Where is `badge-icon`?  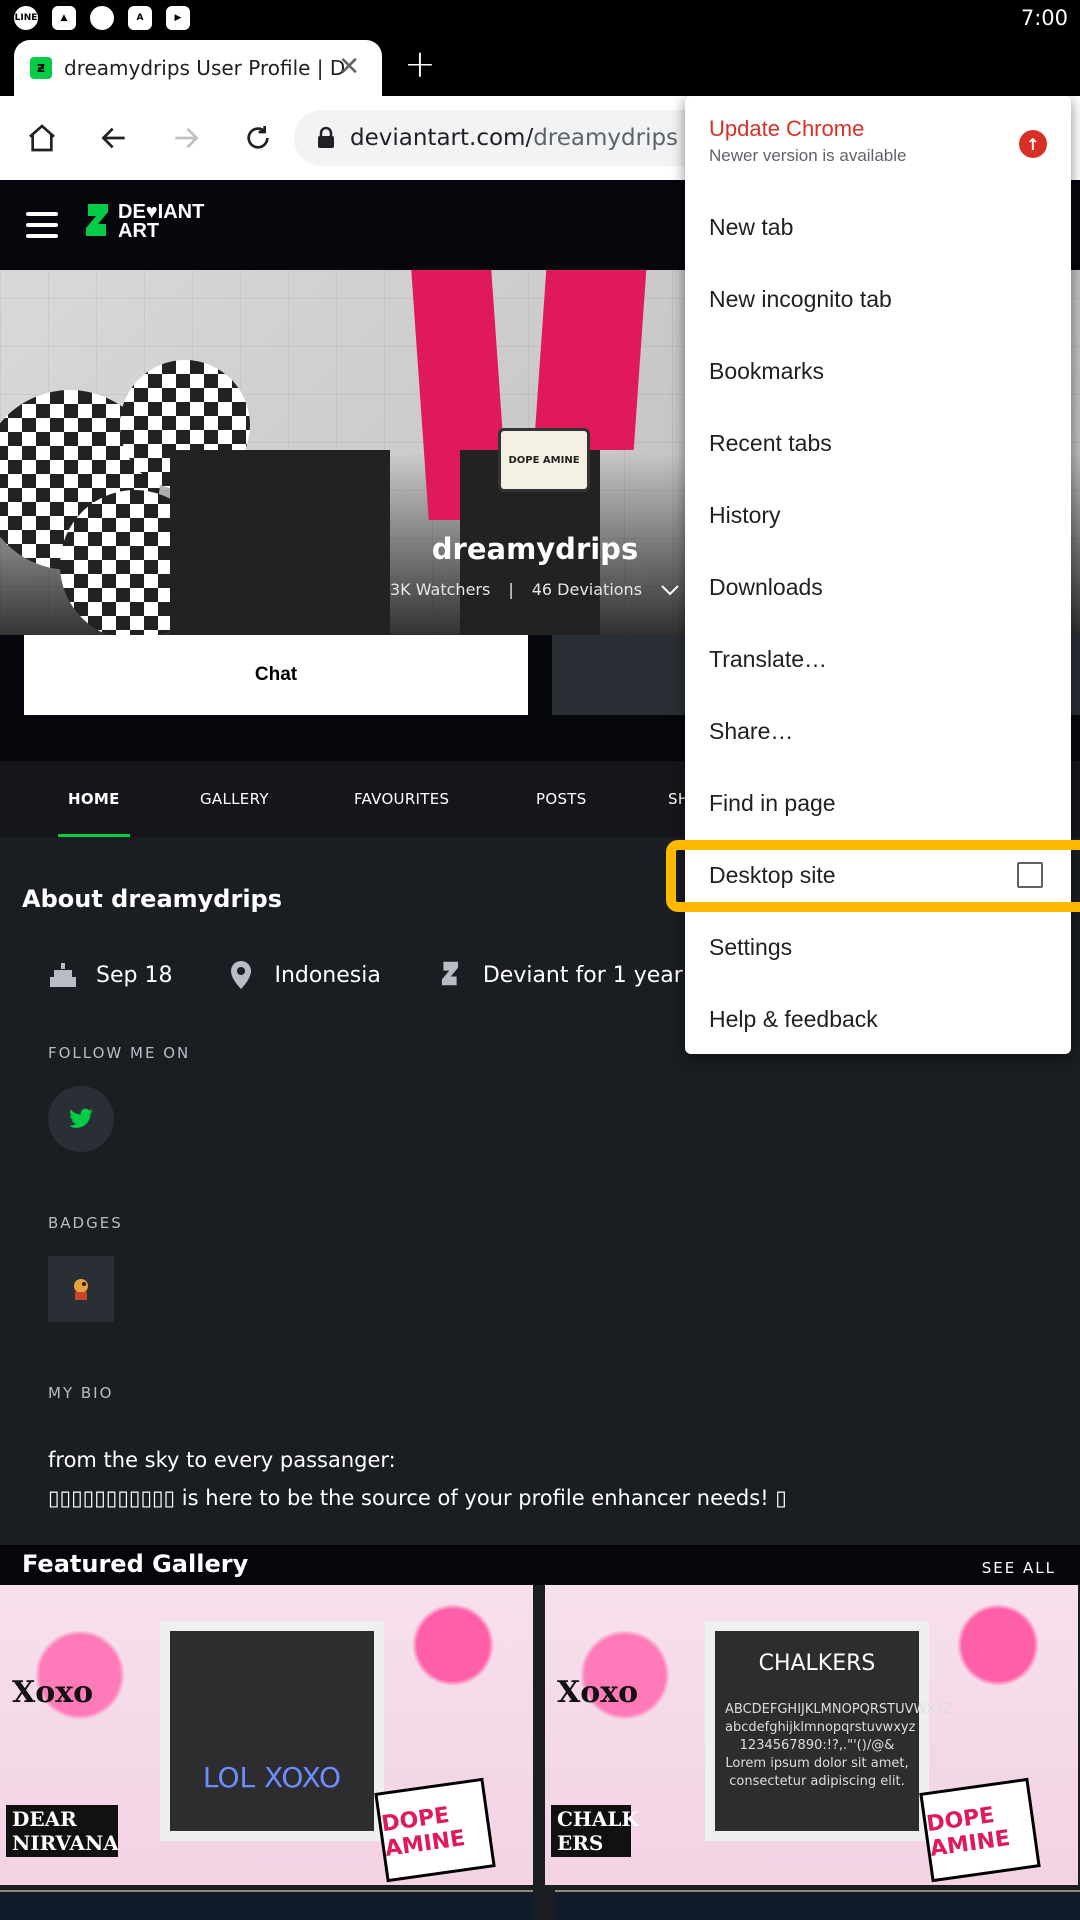 badge-icon is located at coordinates (81, 1289).